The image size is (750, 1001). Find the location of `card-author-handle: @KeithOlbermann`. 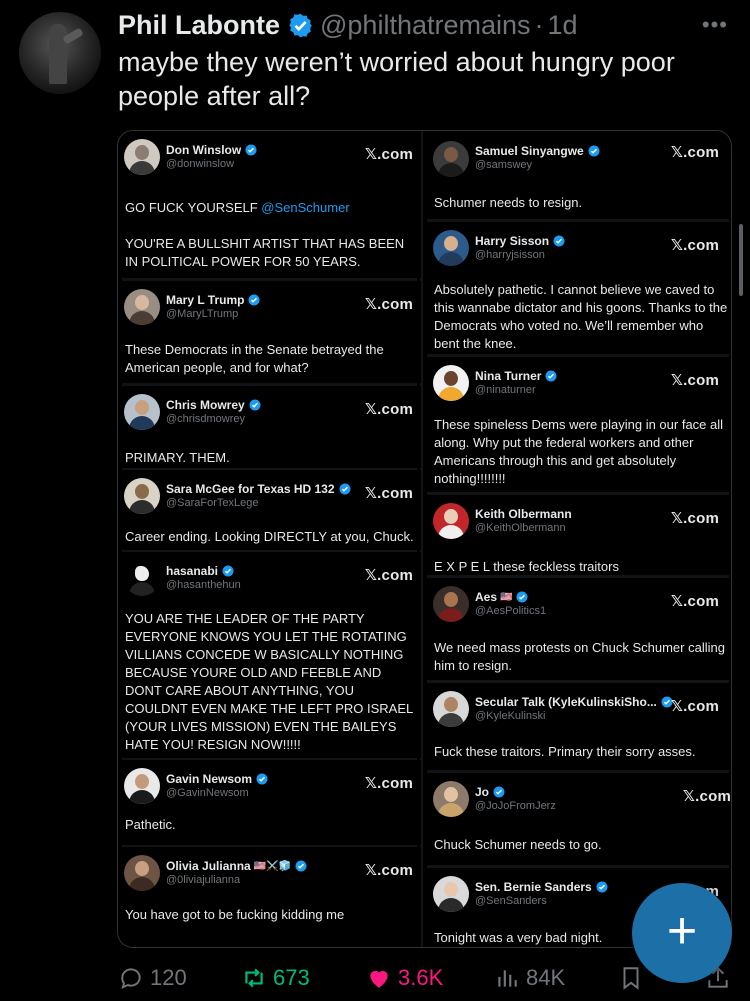

card-author-handle: @KeithOlbermann is located at coordinates (520, 528).